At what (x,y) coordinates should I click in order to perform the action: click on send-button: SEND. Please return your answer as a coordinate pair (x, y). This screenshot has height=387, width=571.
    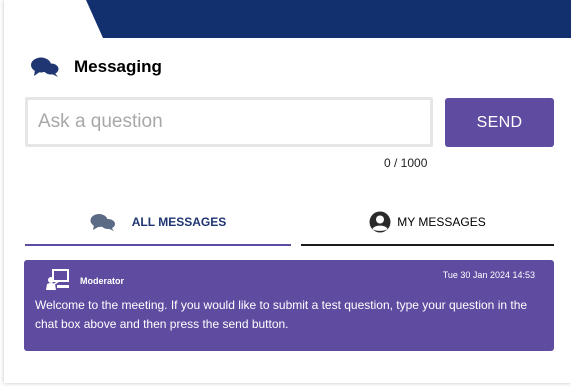
    Looking at the image, I should click on (499, 122).